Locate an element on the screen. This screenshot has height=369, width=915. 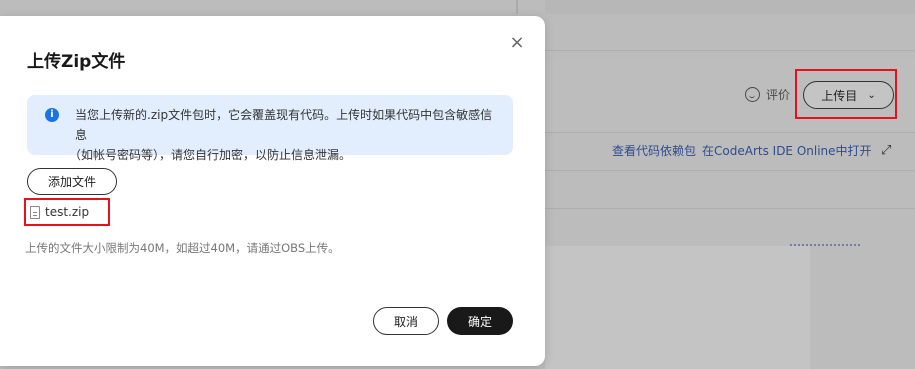
bg-side-area is located at coordinates (862, 307).